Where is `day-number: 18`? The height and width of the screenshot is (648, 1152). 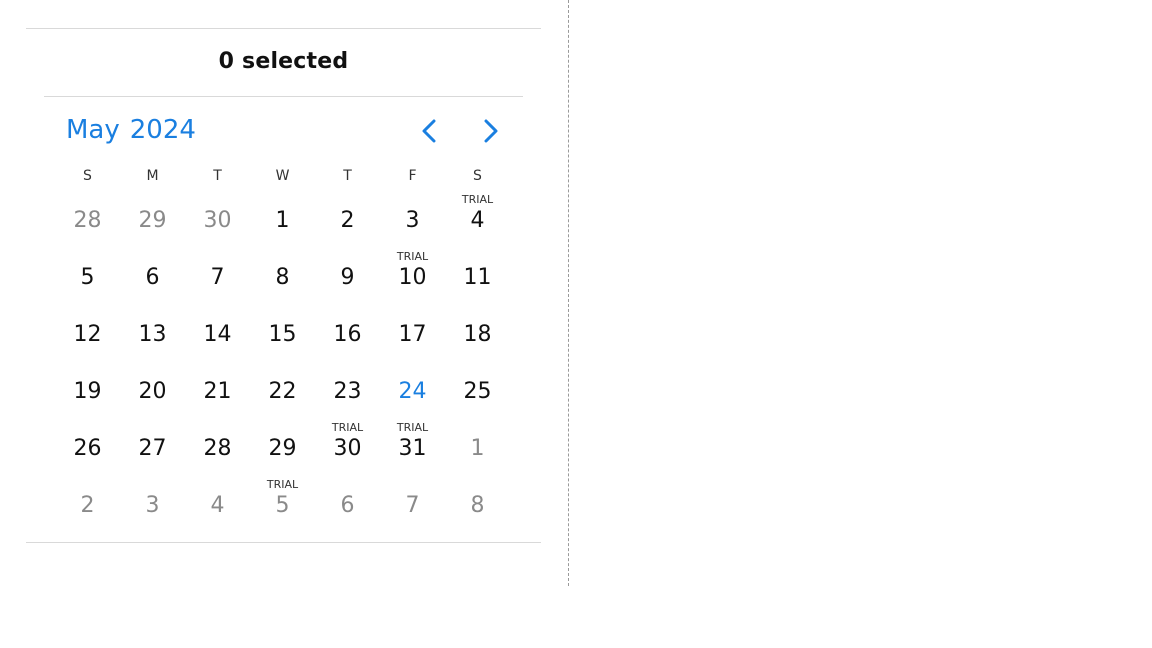
day-number: 18 is located at coordinates (477, 334).